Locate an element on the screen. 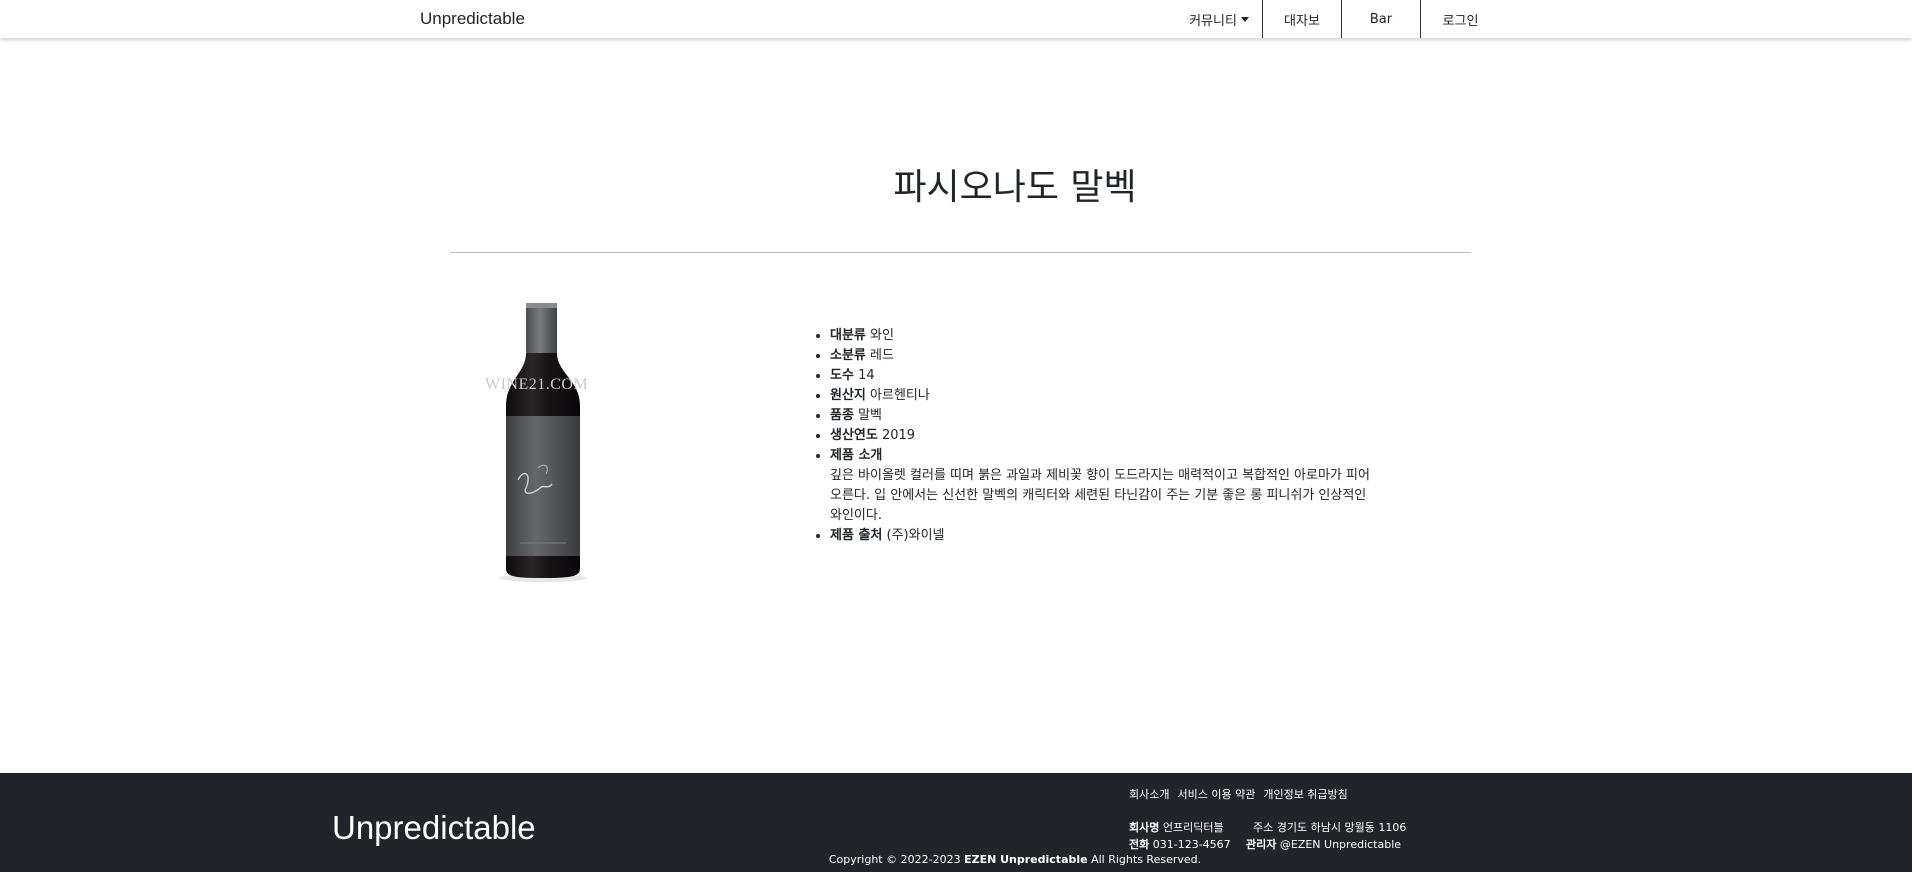 This screenshot has width=1912, height=872. address-label: 주소 is located at coordinates (1263, 827).